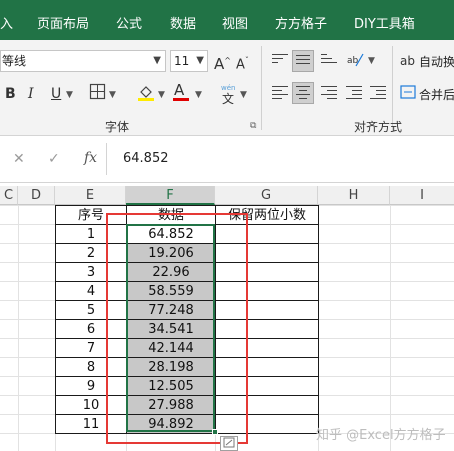 Image resolution: width=454 pixels, height=451 pixels. What do you see at coordinates (408, 94) in the screenshot?
I see `merge-icon` at bounding box center [408, 94].